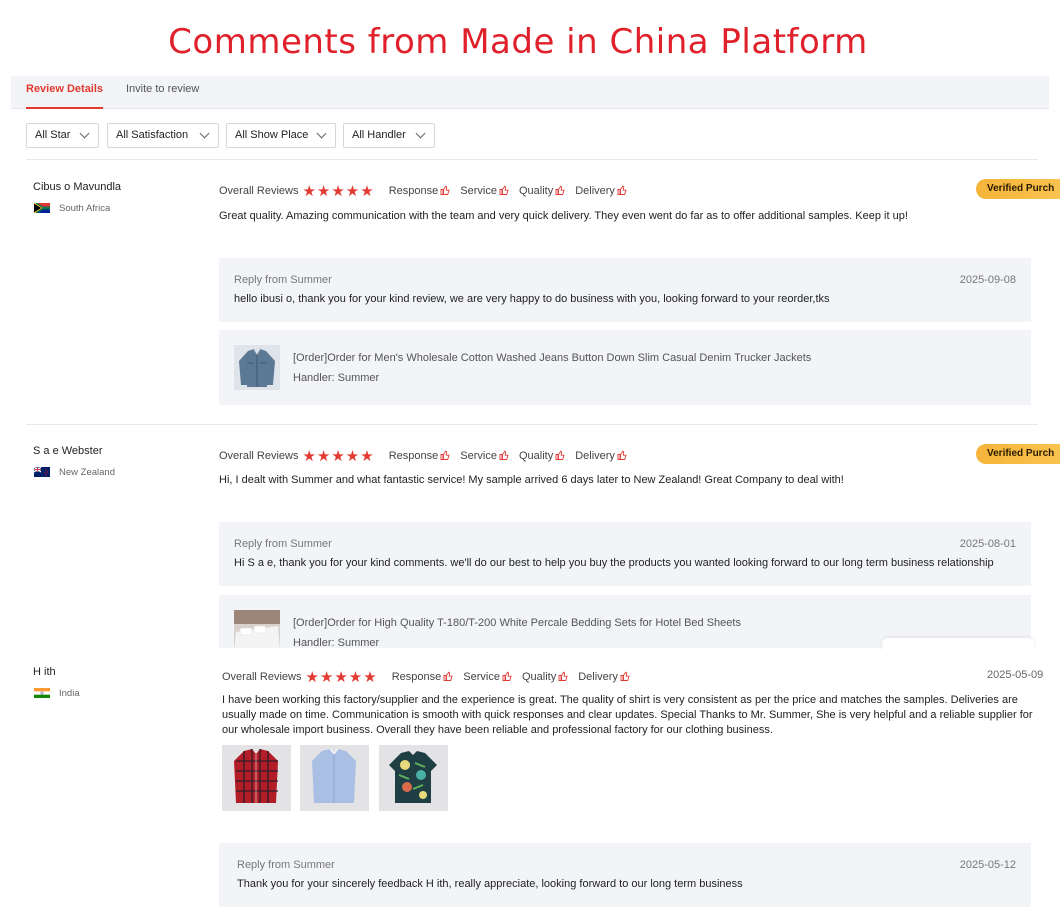 The height and width of the screenshot is (912, 1060). What do you see at coordinates (379, 135) in the screenshot?
I see `filter-handler-label: All Handler` at bounding box center [379, 135].